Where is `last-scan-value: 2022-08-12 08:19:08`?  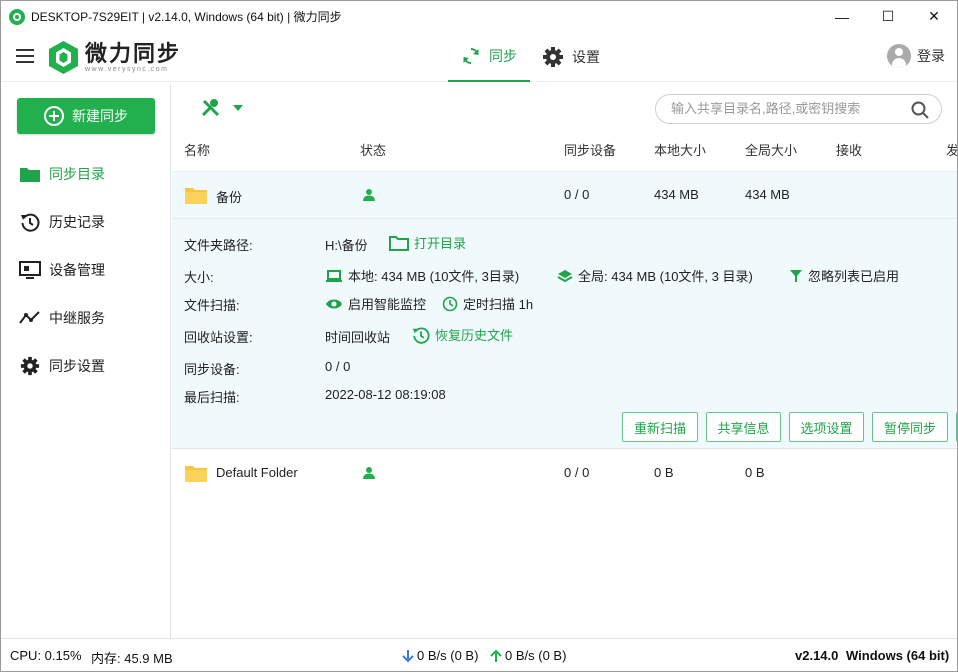
last-scan-value: 2022-08-12 08:19:08 is located at coordinates (385, 394).